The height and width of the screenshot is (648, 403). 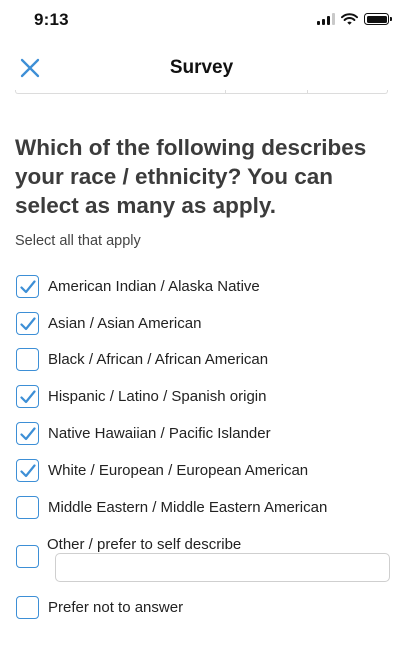 I want to click on option-label: American Indian / Alaska Native, so click(x=154, y=286).